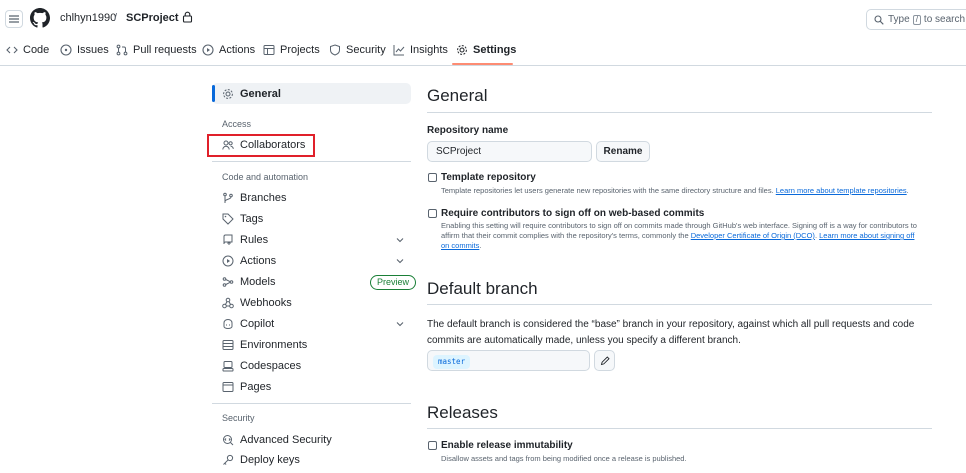 The image size is (966, 473). Describe the element at coordinates (495, 50) in the screenshot. I see `tab-settings-label: Settings` at that location.